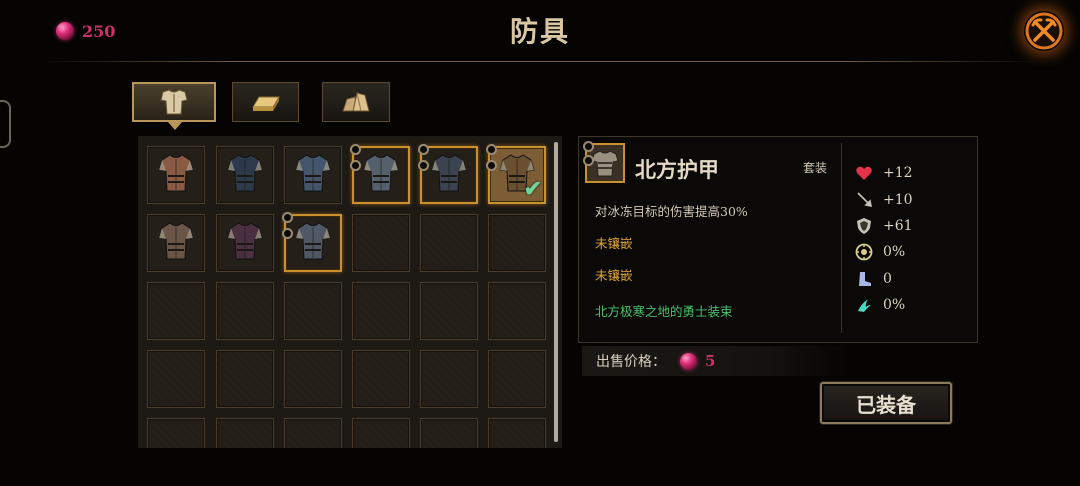  Describe the element at coordinates (604, 162) in the screenshot. I see `selected-item-icon` at that location.